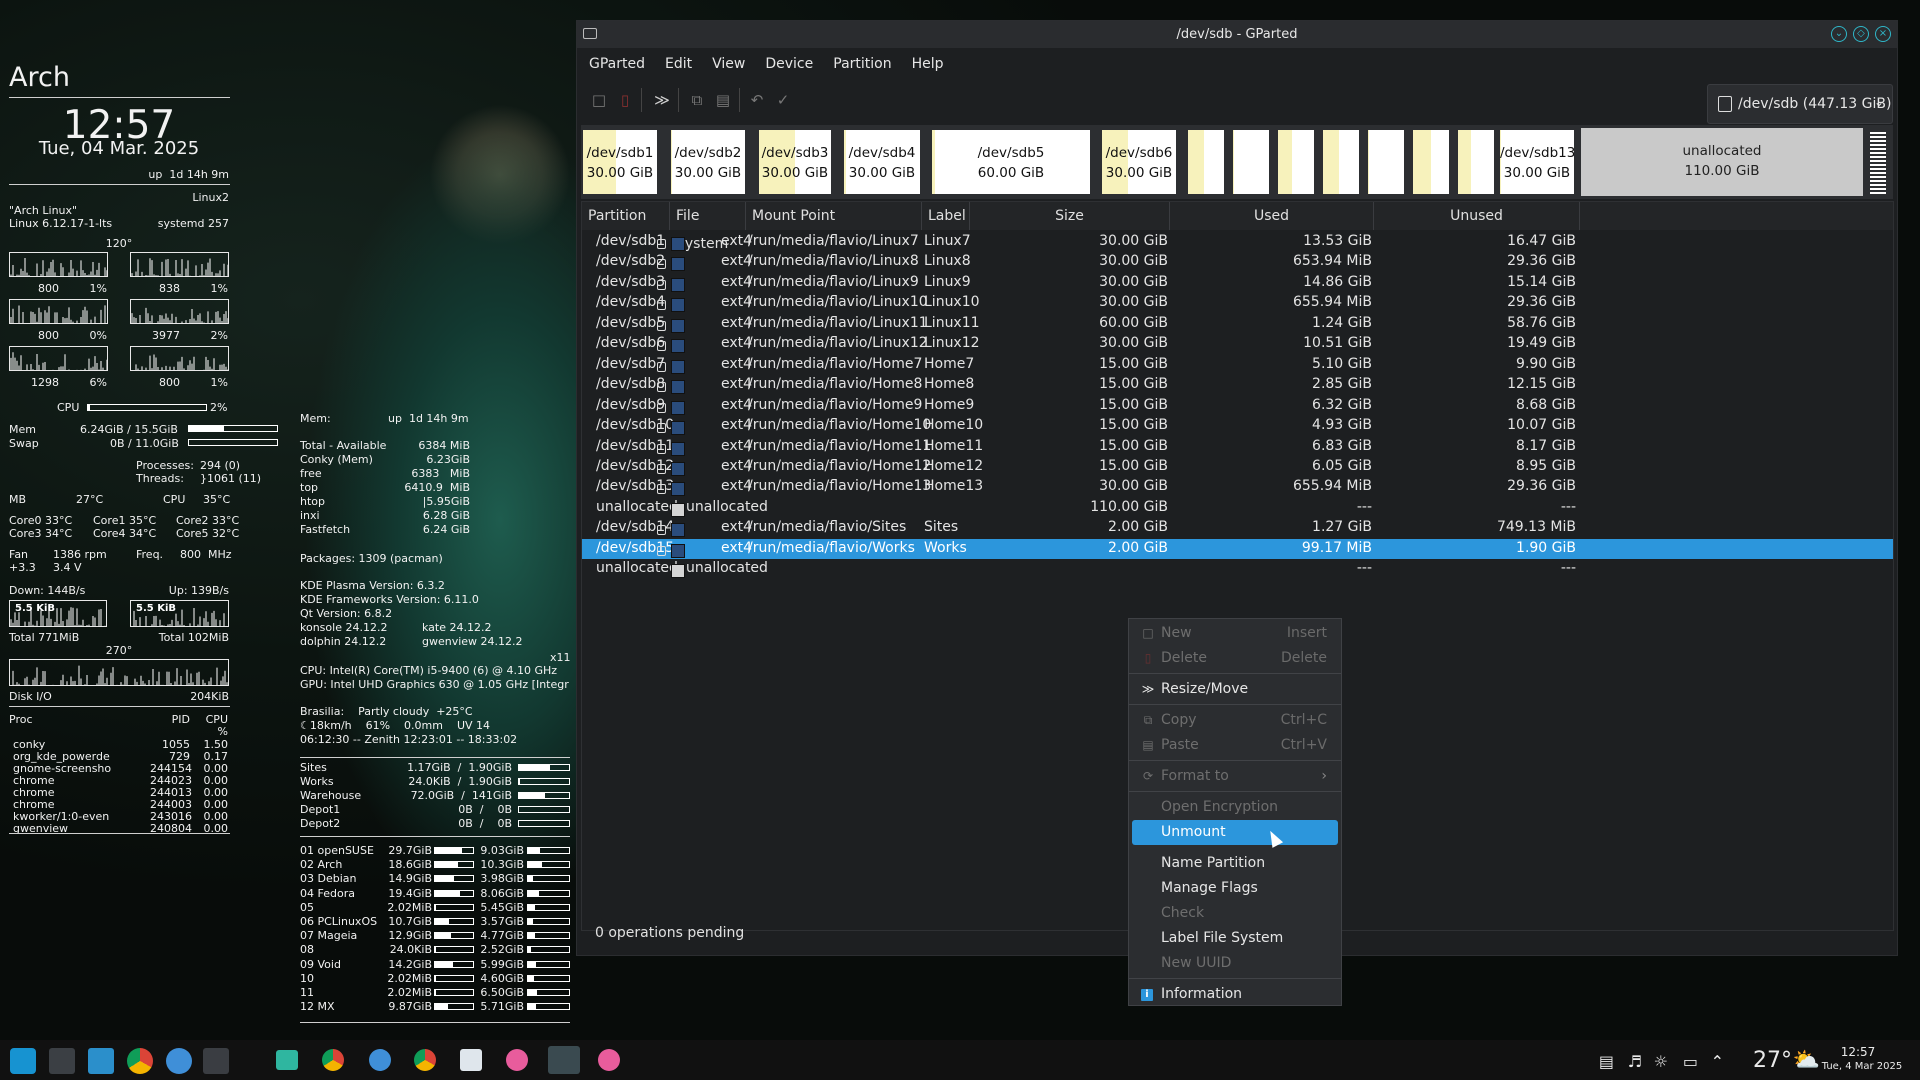 This screenshot has height=1080, width=1920. I want to click on files-icon, so click(101, 1061).